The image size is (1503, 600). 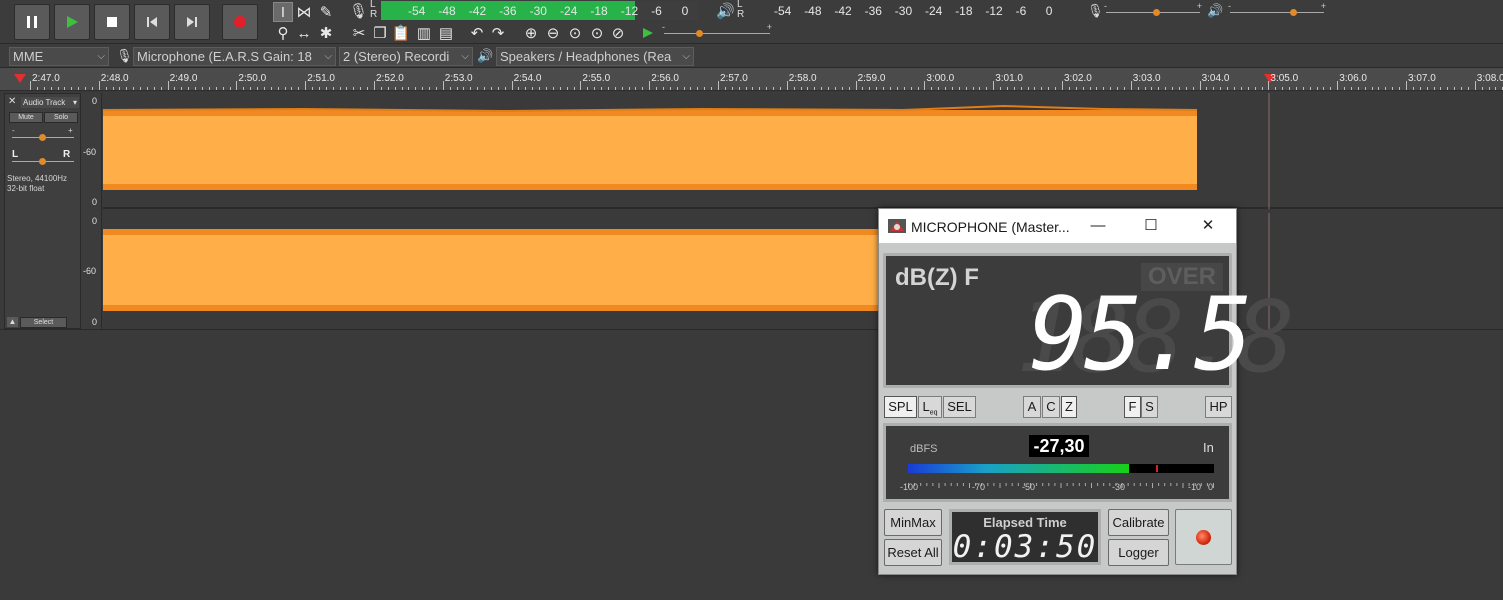 I want to click on playback-meter-scale: -54 -48 -42 -36 -30 -24 -18 -12 -6 0, so click(x=909, y=11).